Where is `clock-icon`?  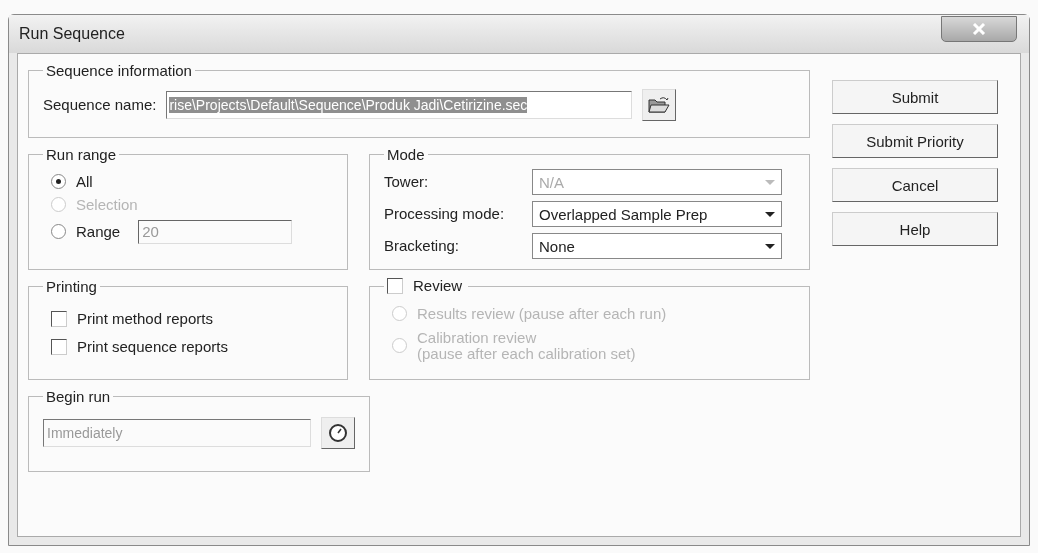 clock-icon is located at coordinates (338, 433).